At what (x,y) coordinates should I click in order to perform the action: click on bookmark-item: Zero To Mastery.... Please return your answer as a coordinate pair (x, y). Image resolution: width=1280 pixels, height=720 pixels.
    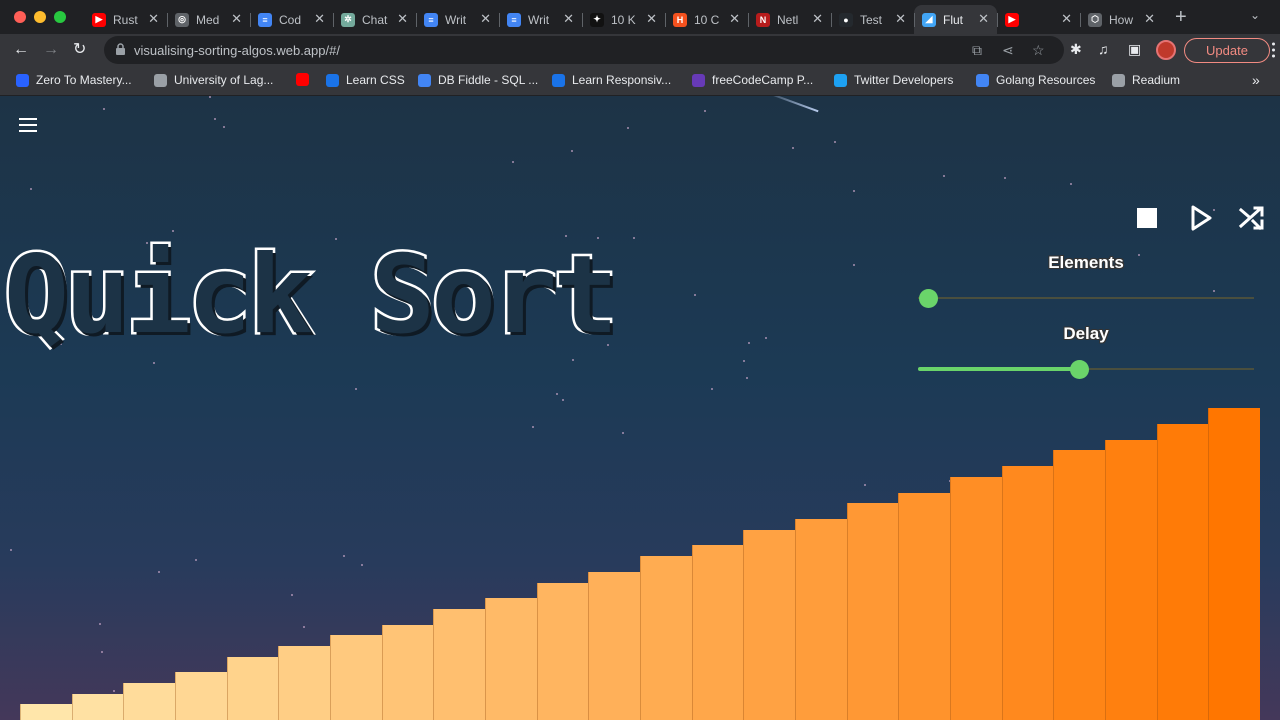
    Looking at the image, I should click on (74, 80).